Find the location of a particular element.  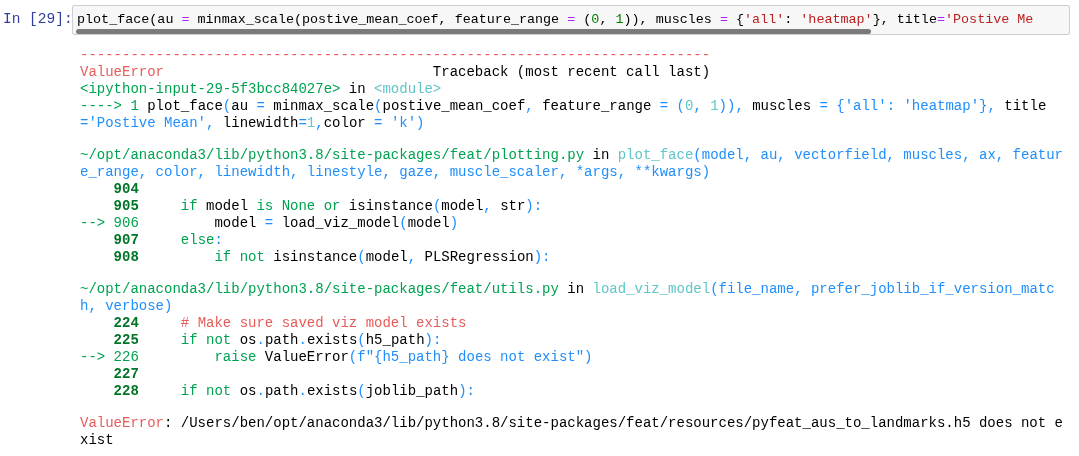

traceback-line: 905 if model is None or isinstance(model, str): is located at coordinates (327, 206).